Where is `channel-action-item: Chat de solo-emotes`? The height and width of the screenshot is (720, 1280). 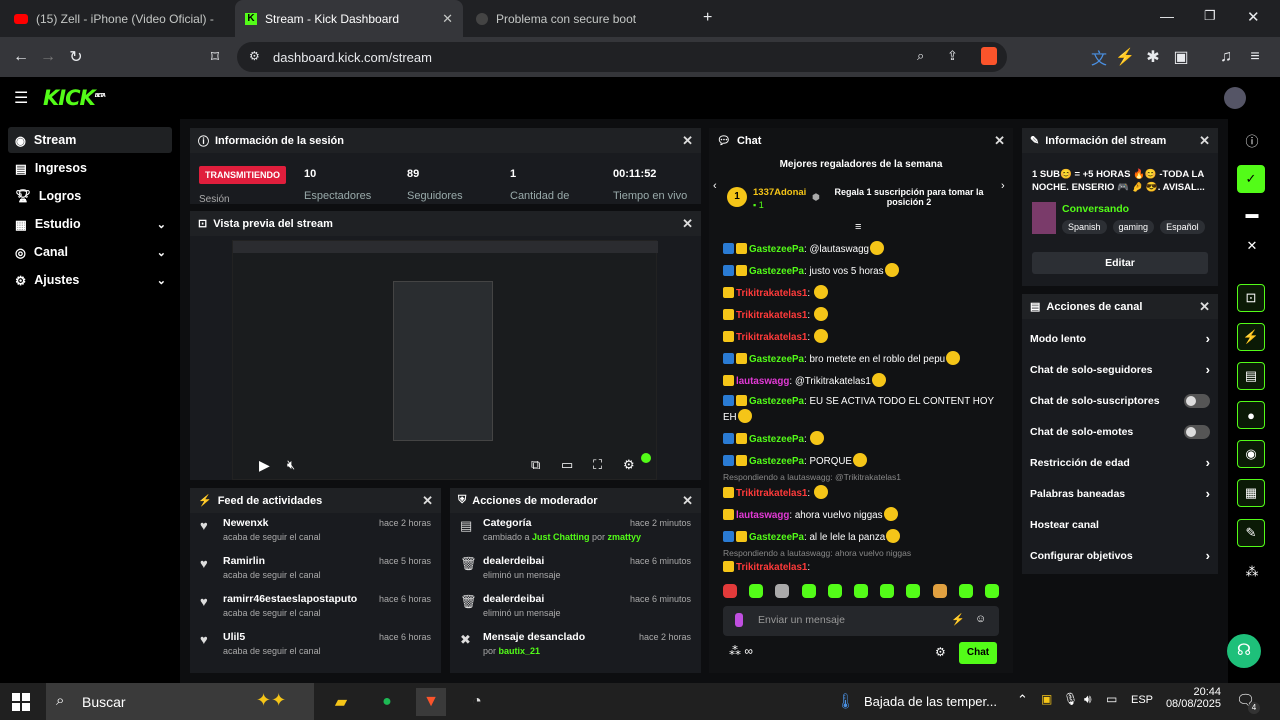
channel-action-item: Chat de solo-emotes is located at coordinates (1120, 431).